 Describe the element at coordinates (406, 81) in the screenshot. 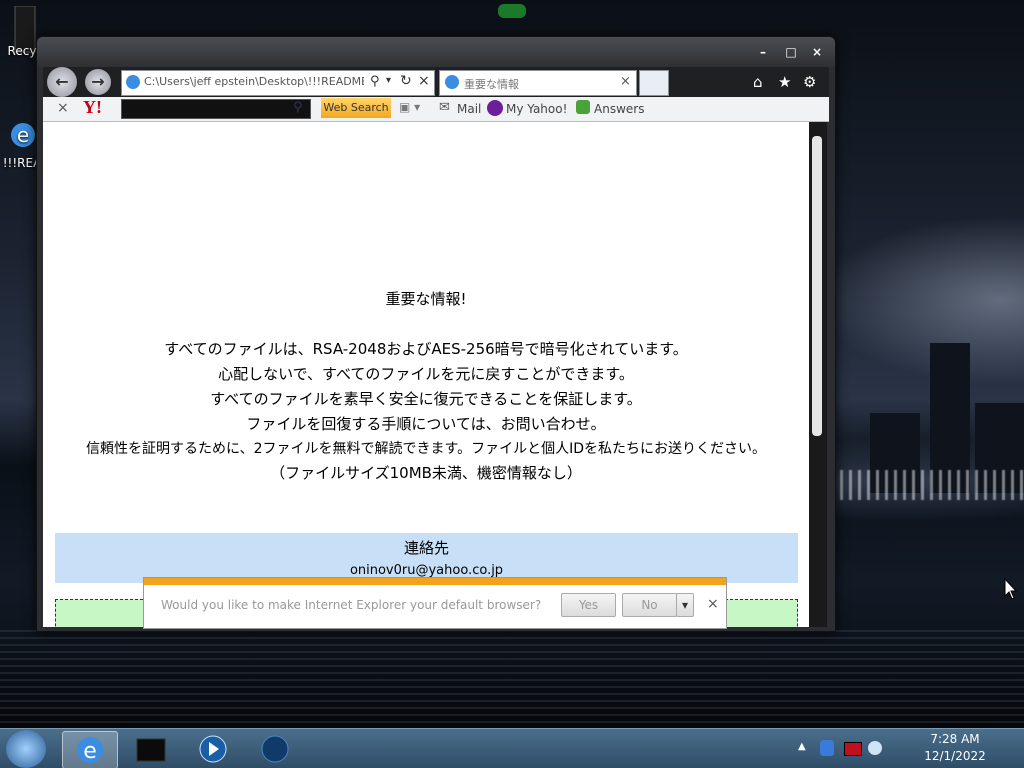

I see `refresh-icon: ↻` at that location.